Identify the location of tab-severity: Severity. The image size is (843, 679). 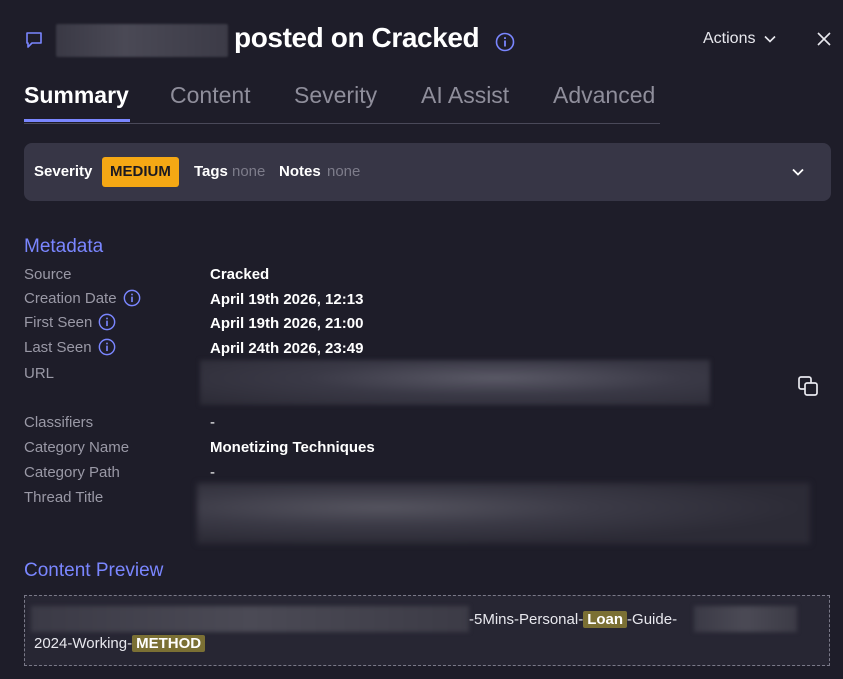
(335, 95).